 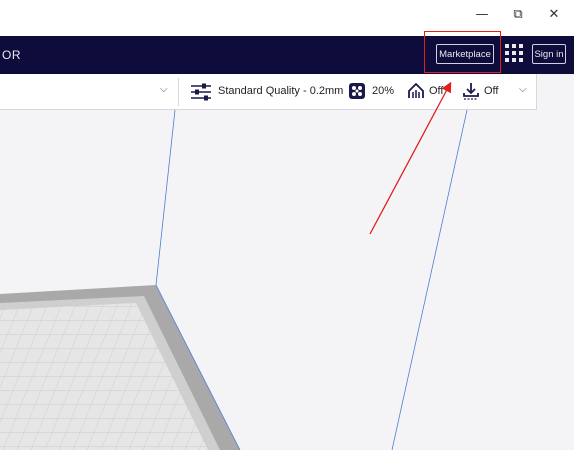 What do you see at coordinates (549, 54) in the screenshot?
I see `sign-in-button: Sign in` at bounding box center [549, 54].